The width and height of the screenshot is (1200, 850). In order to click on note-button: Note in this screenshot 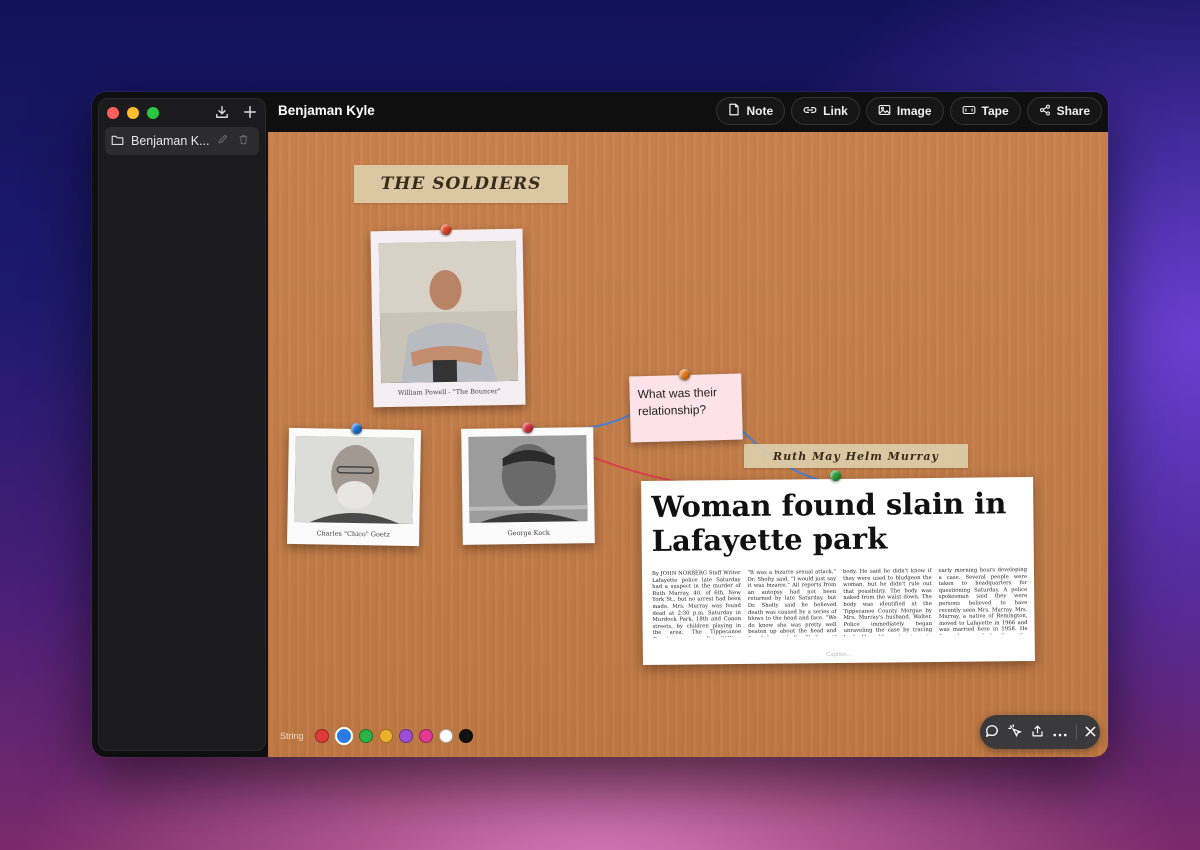, I will do `click(751, 111)`.